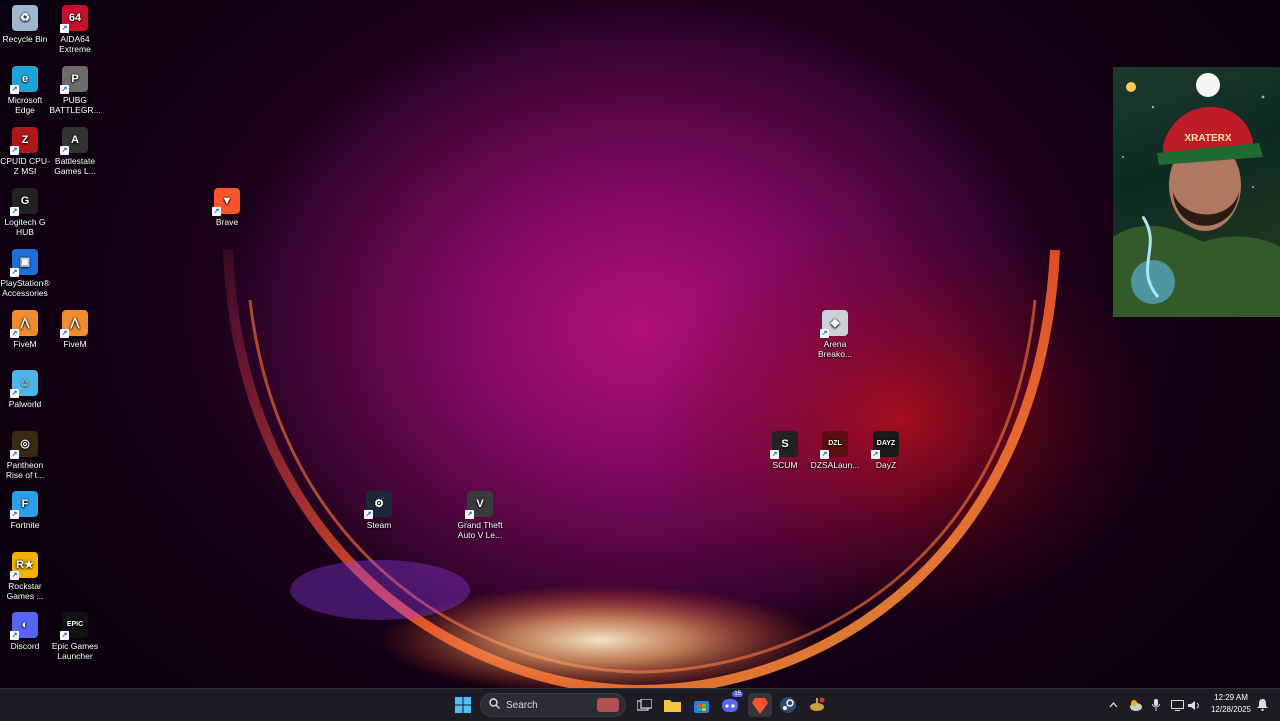  Describe the element at coordinates (1196, 192) in the screenshot. I see `avatar-widget: XRATERX` at that location.